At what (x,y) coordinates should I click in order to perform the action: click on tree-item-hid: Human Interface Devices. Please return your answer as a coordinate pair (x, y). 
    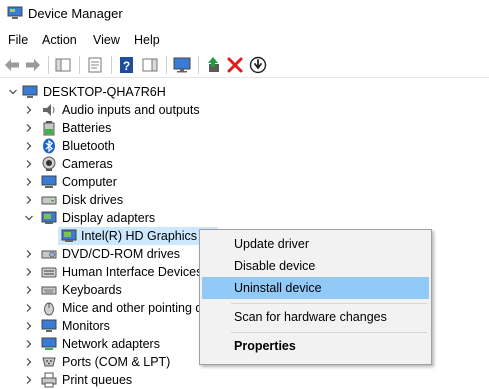
    Looking at the image, I should click on (101, 272).